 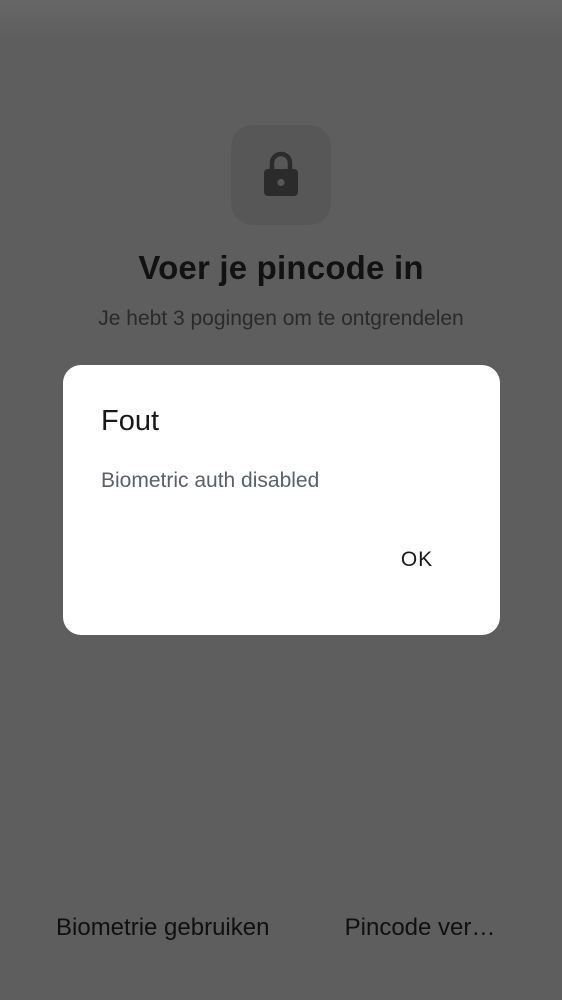 I want to click on lock-icon, so click(x=281, y=173).